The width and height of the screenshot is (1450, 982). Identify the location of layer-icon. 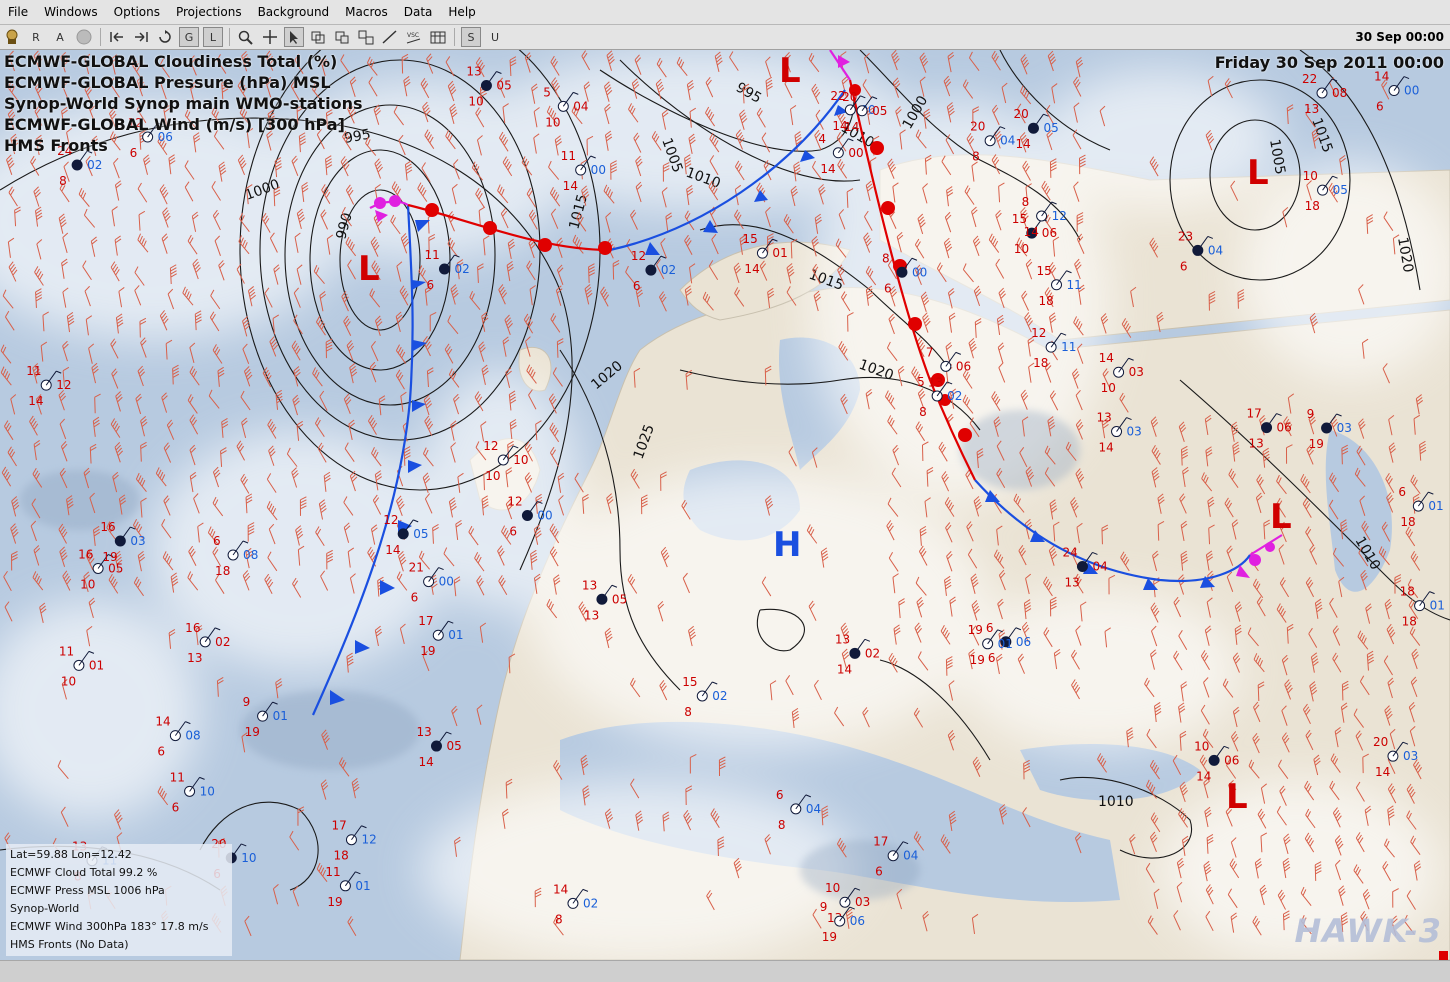
(342, 37).